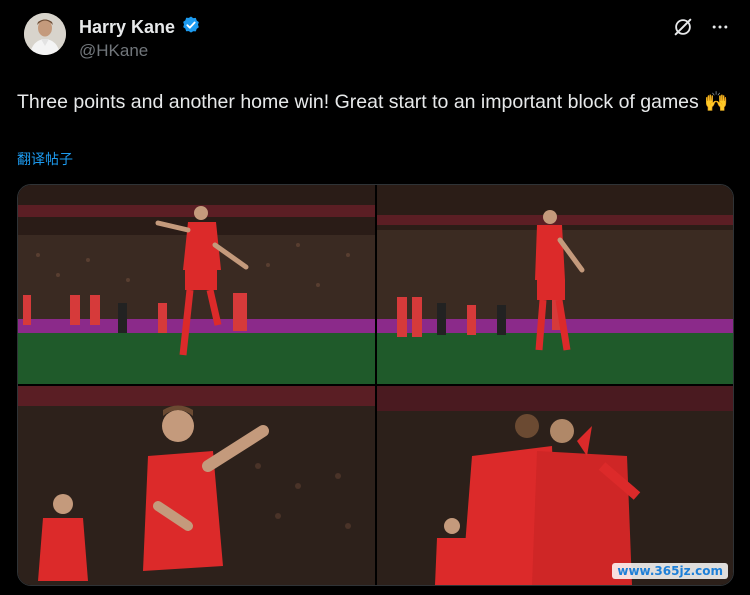  Describe the element at coordinates (127, 27) in the screenshot. I see `author-display-name: Harry Kane` at that location.